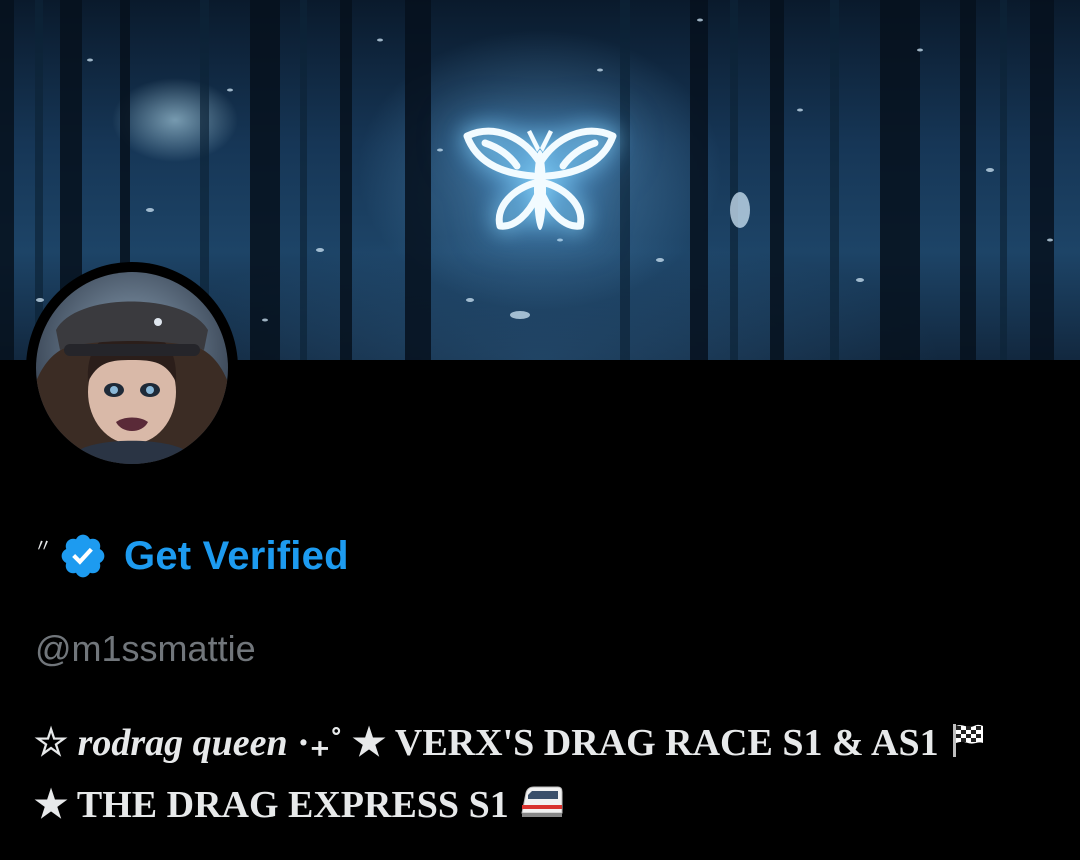 The image size is (1080, 860). I want to click on butterfly-icon, so click(540, 178).